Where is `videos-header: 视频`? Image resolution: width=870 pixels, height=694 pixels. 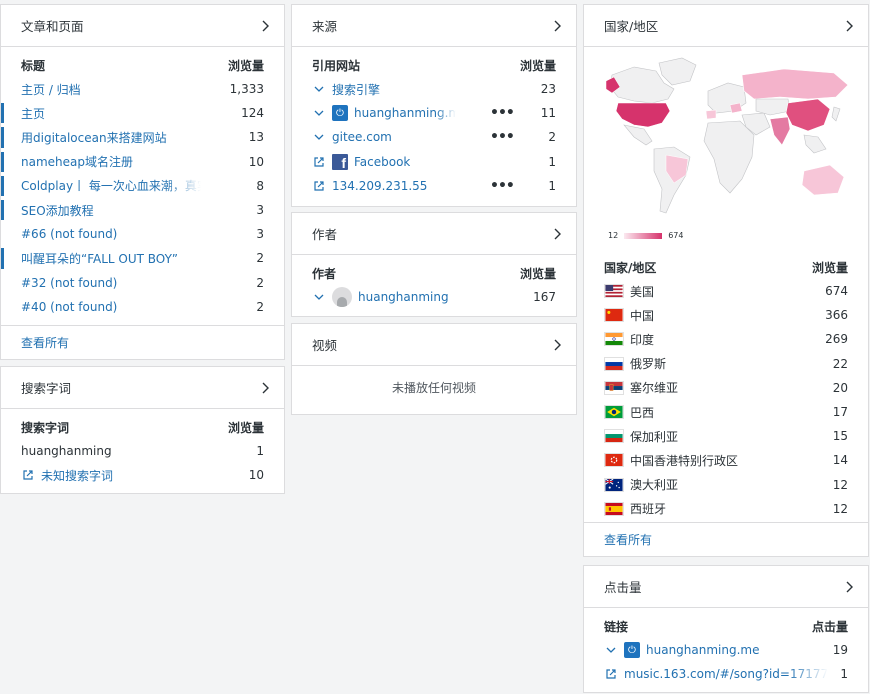
videos-header: 视频 is located at coordinates (434, 345).